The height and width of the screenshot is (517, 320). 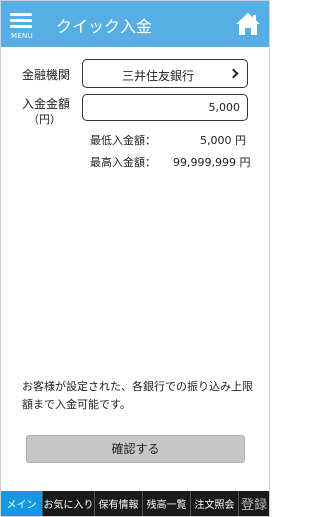 What do you see at coordinates (167, 503) in the screenshot?
I see `tab-balance-list: 残高一覧` at bounding box center [167, 503].